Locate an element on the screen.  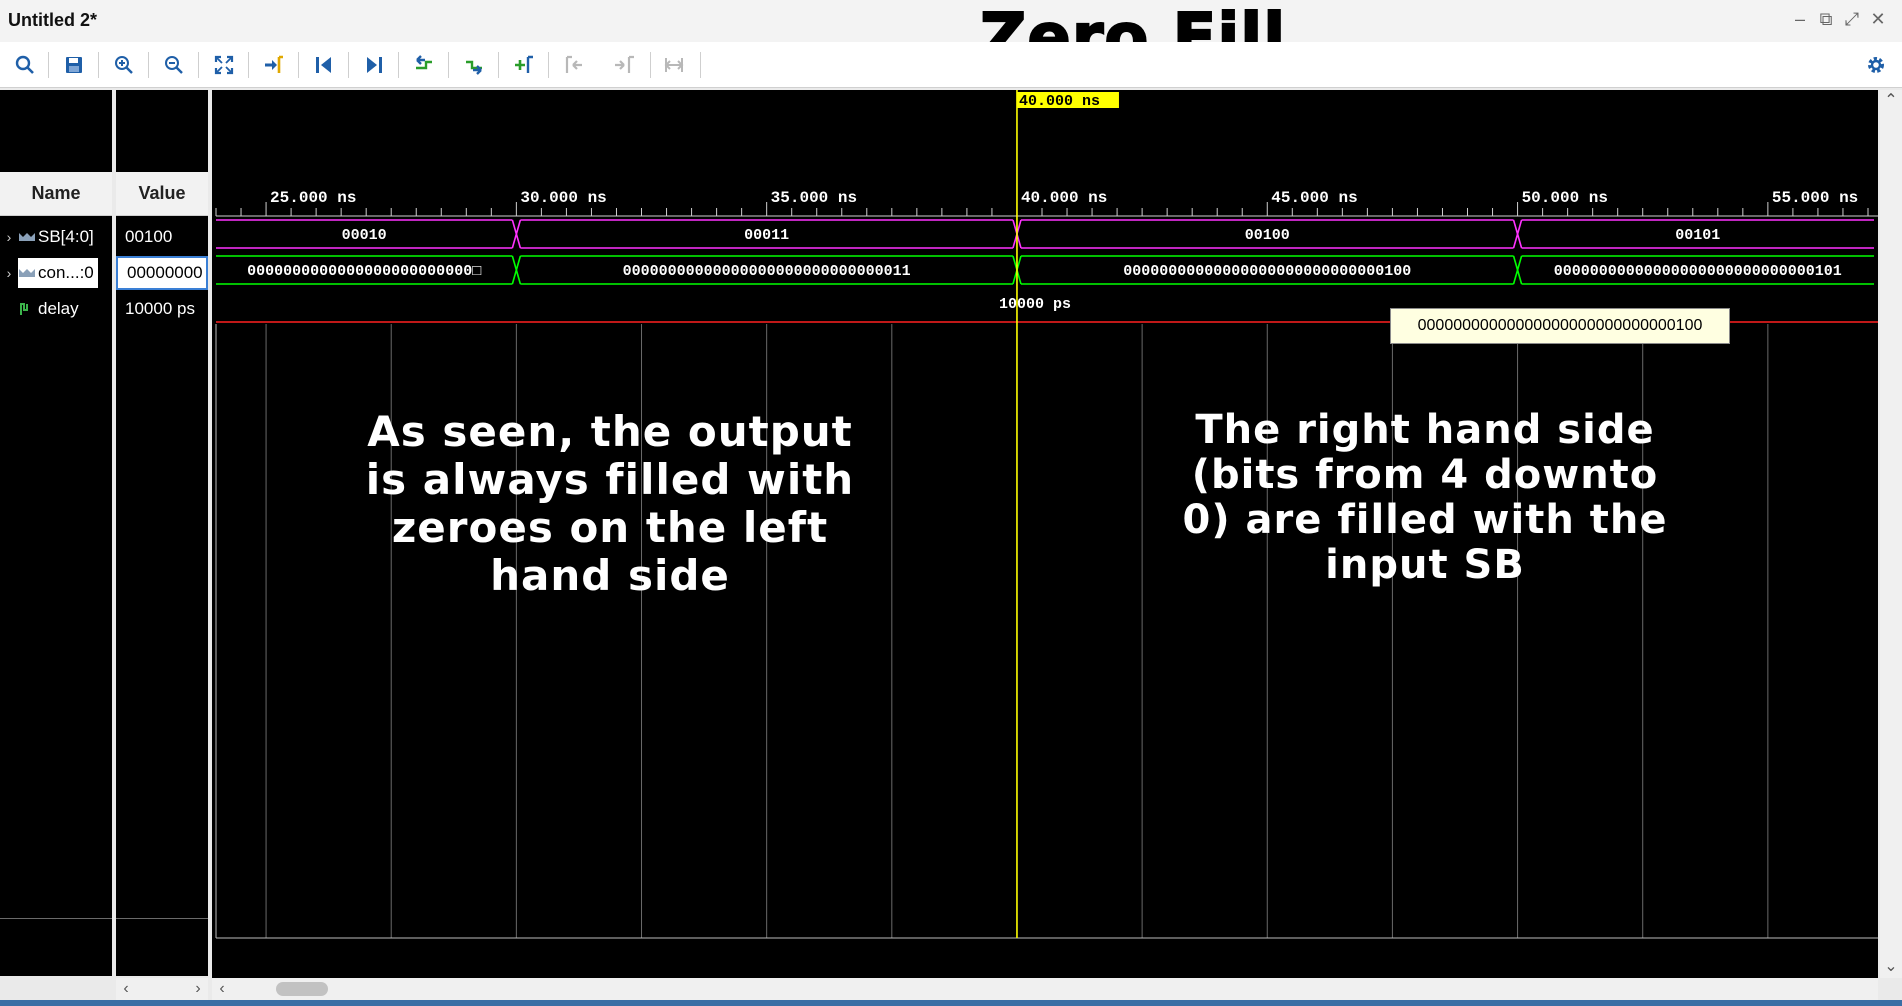
annotation-line: is always filled with is located at coordinates (610, 479).